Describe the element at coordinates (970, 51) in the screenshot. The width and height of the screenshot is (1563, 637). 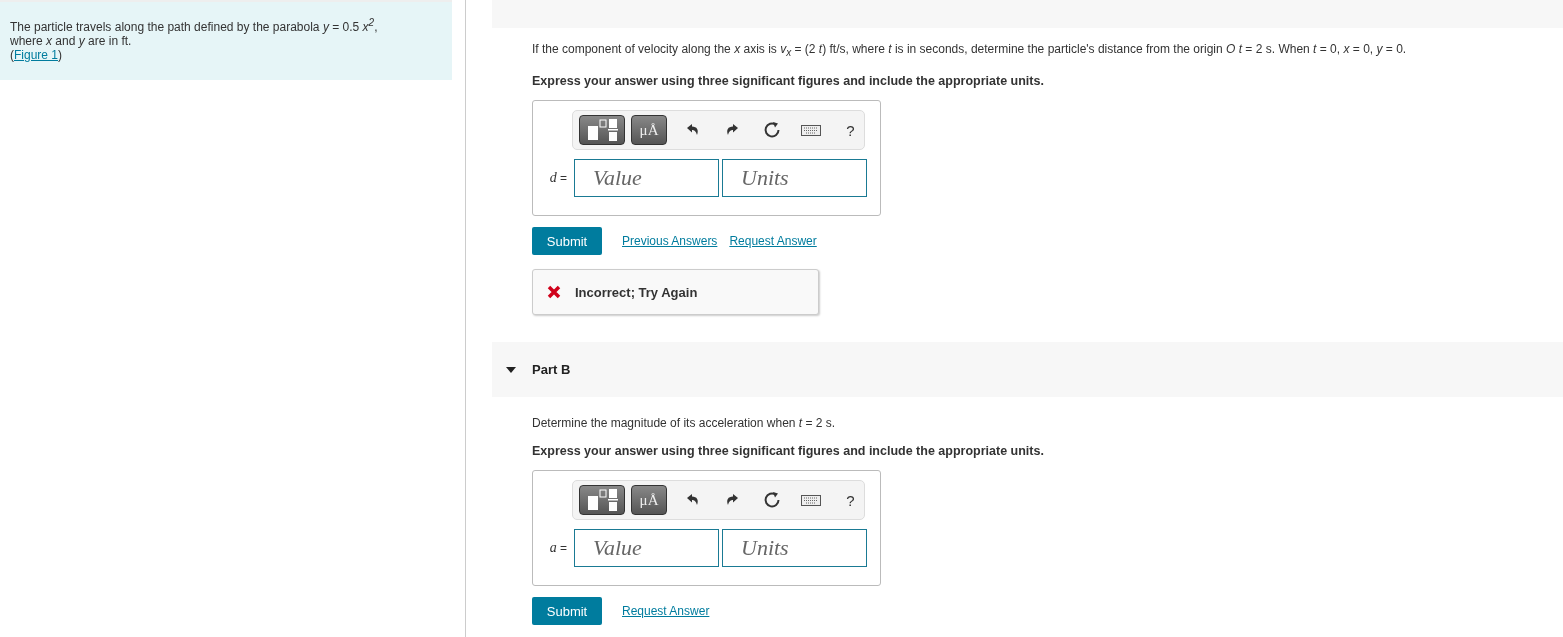
I see `question-text: If the component of velocity along the x axis is v$_{x}$ = (2 t) ft/s, where t is in seconds, determine the particle's distance from the origin O t = 2 s. When t = 0, x = 0, y = 0.` at that location.